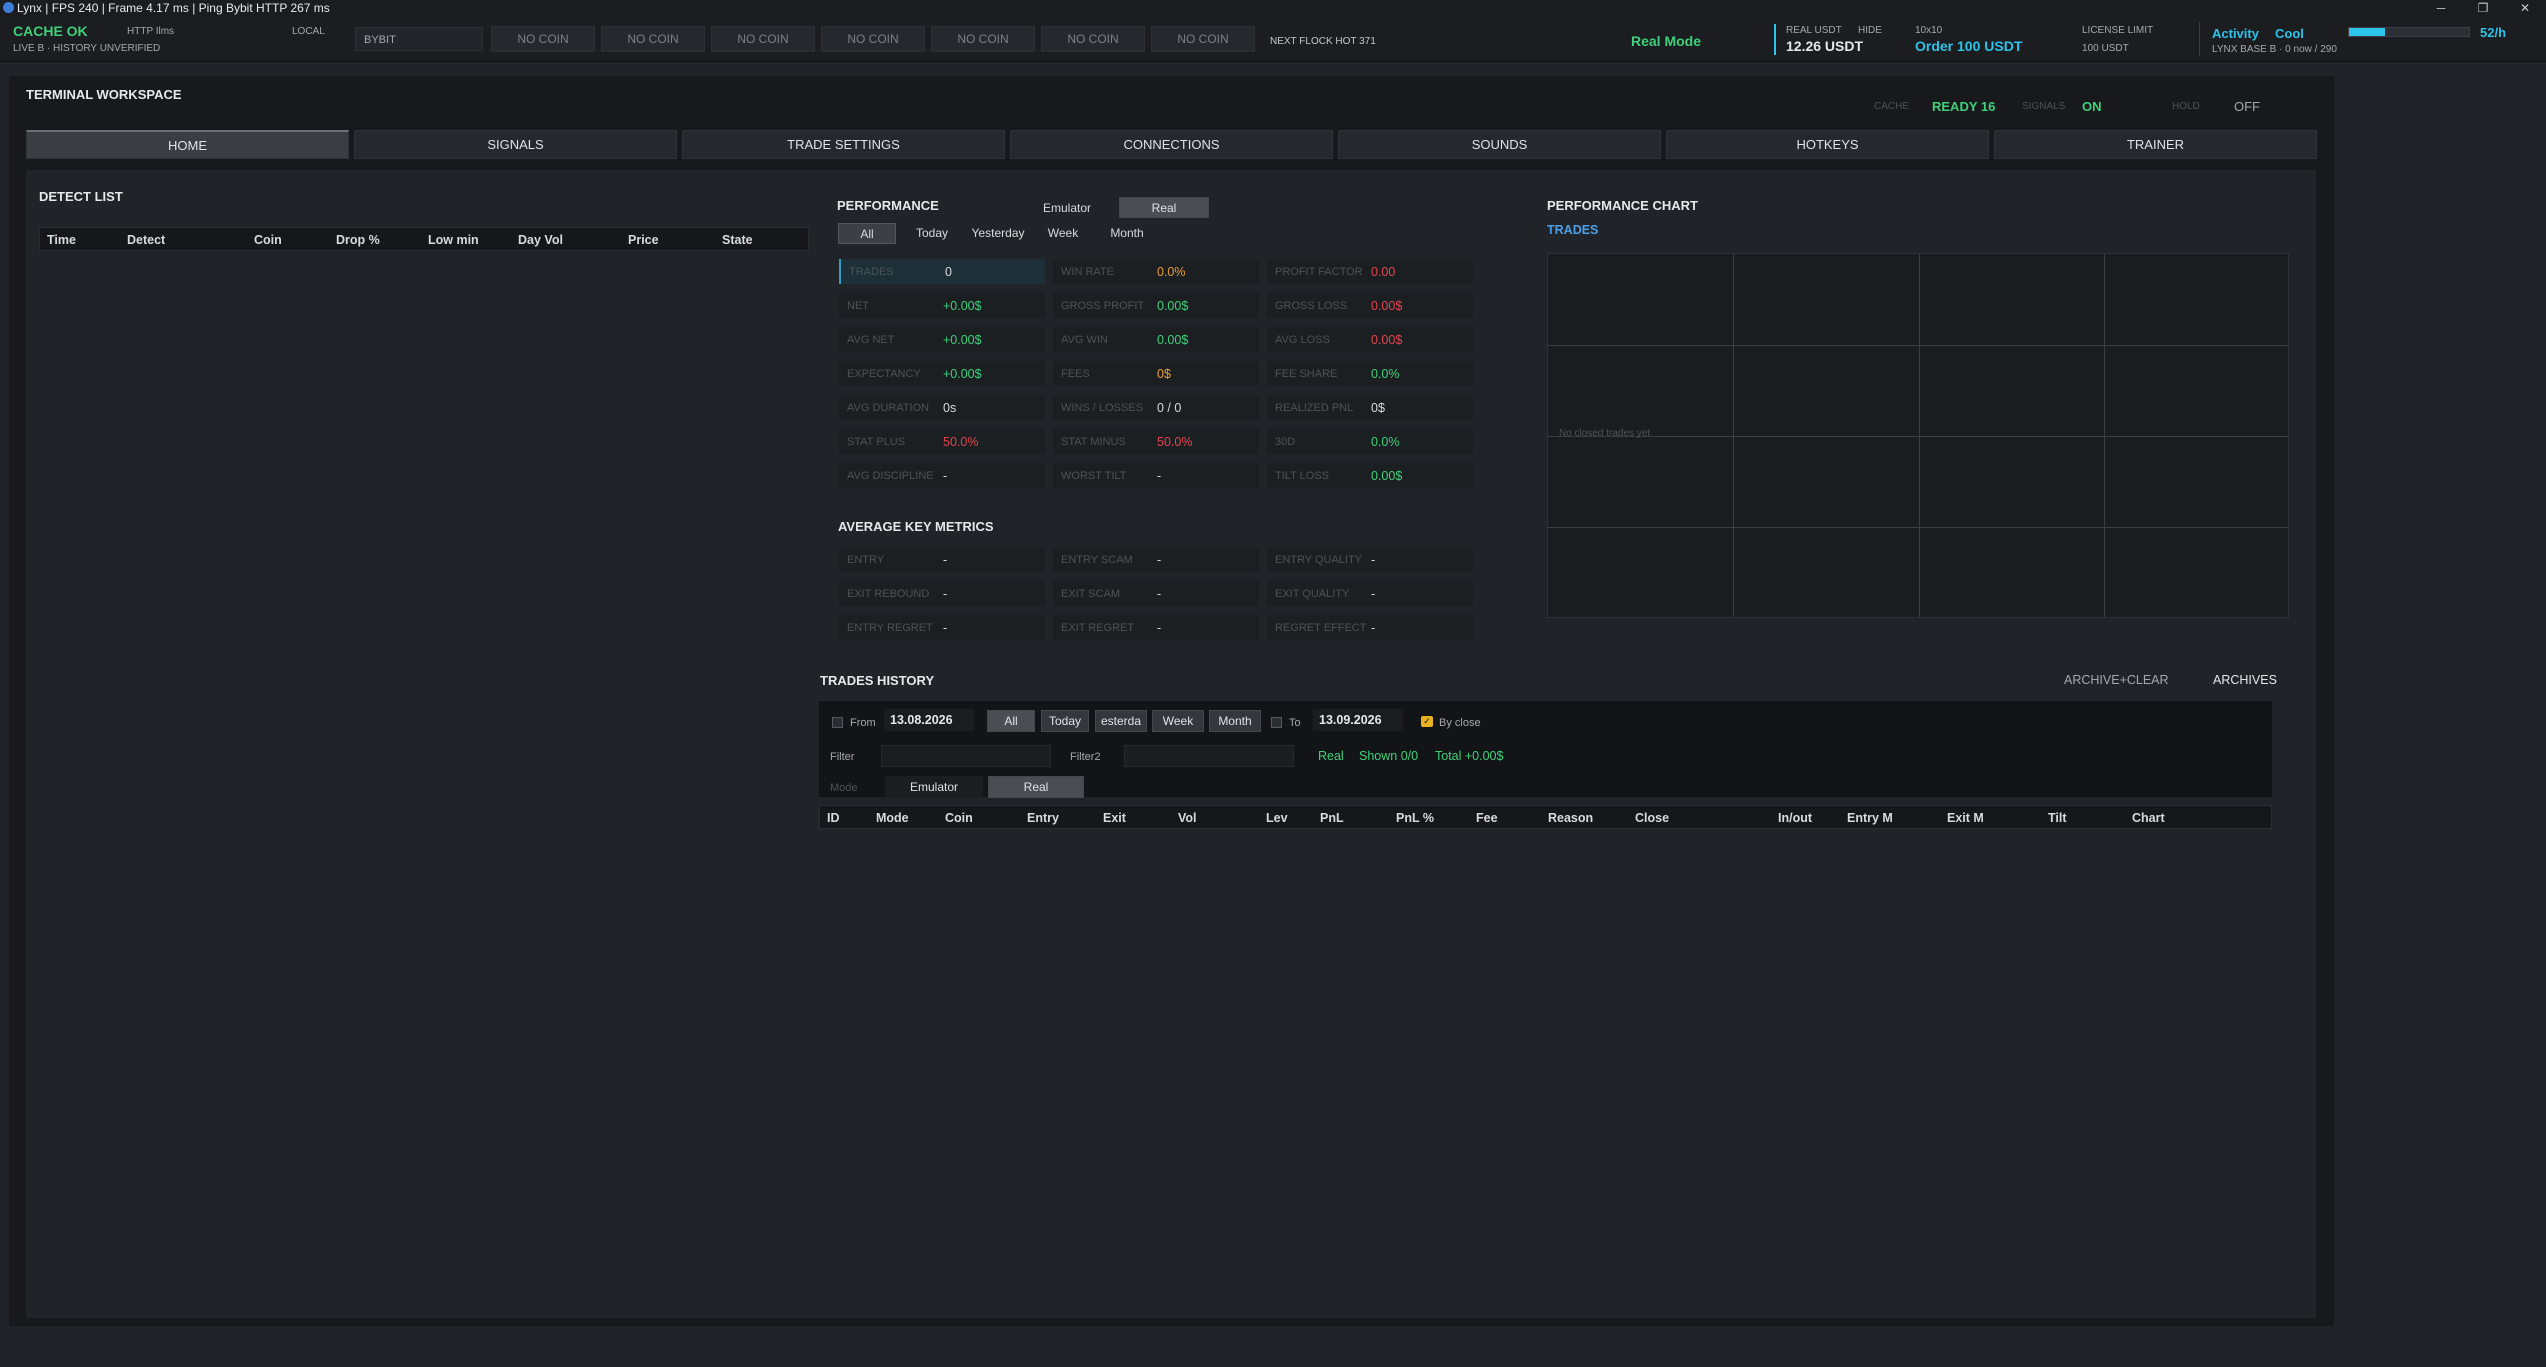 Image resolution: width=2546 pixels, height=1367 pixels. What do you see at coordinates (1277, 818) in the screenshot?
I see `hist-col-lev: Lev` at bounding box center [1277, 818].